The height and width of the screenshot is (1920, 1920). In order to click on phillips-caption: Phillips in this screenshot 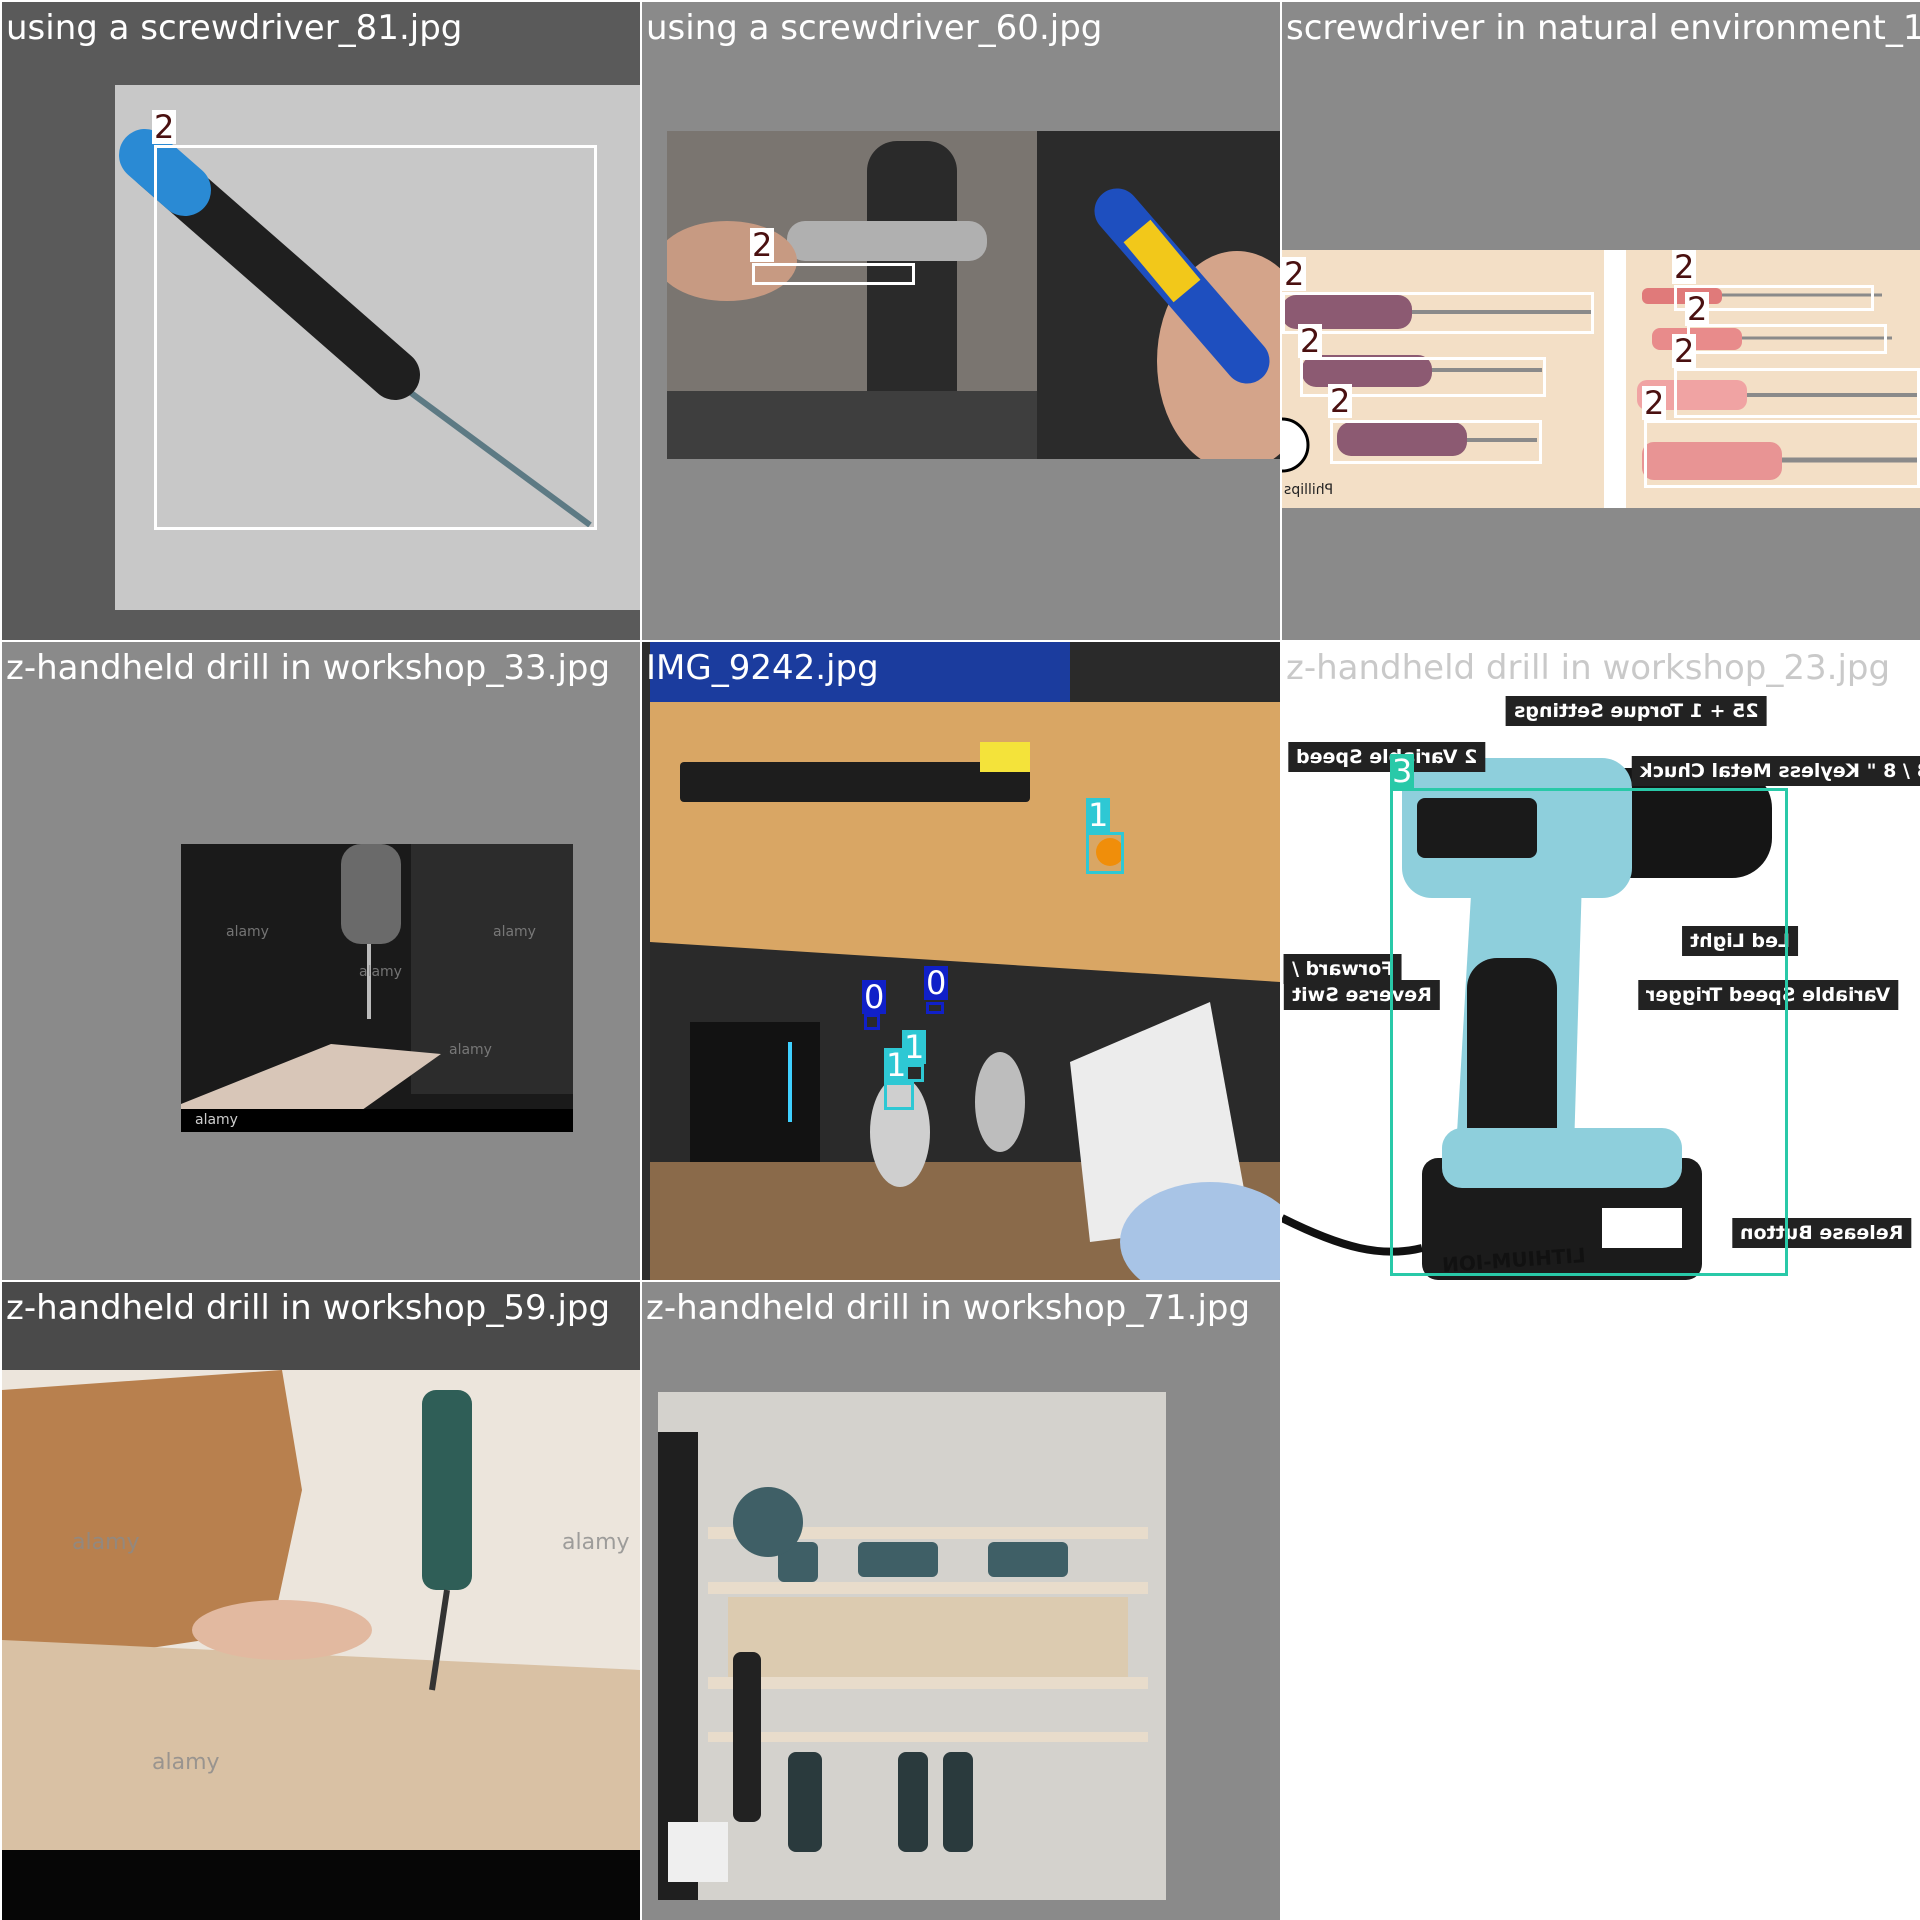, I will do `click(1309, 490)`.